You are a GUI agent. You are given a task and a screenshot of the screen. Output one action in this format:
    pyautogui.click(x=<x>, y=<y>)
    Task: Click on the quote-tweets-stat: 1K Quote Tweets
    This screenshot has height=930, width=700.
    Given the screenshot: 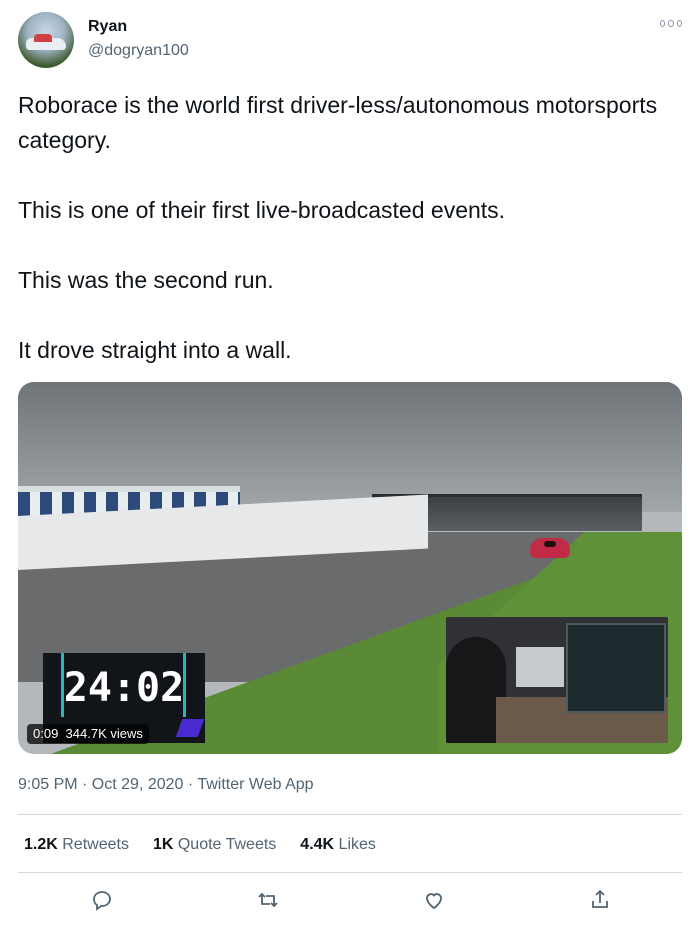 What is the action you would take?
    pyautogui.click(x=214, y=845)
    